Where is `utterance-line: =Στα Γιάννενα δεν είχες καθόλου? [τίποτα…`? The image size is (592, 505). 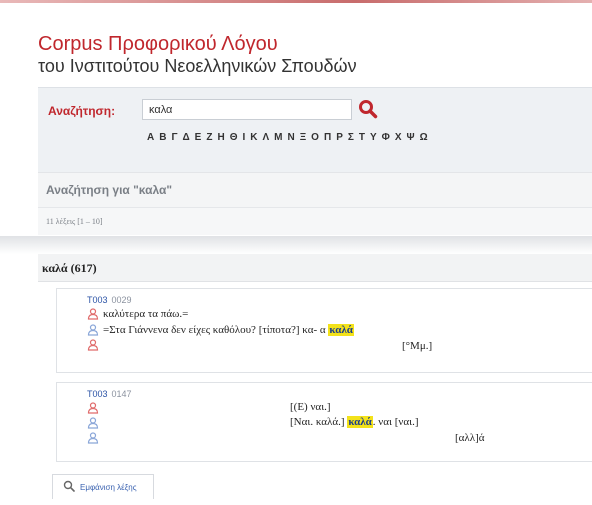 utterance-line: =Στα Γιάννενα δεν είχες καθόλου? [τίποτα… is located at coordinates (228, 330).